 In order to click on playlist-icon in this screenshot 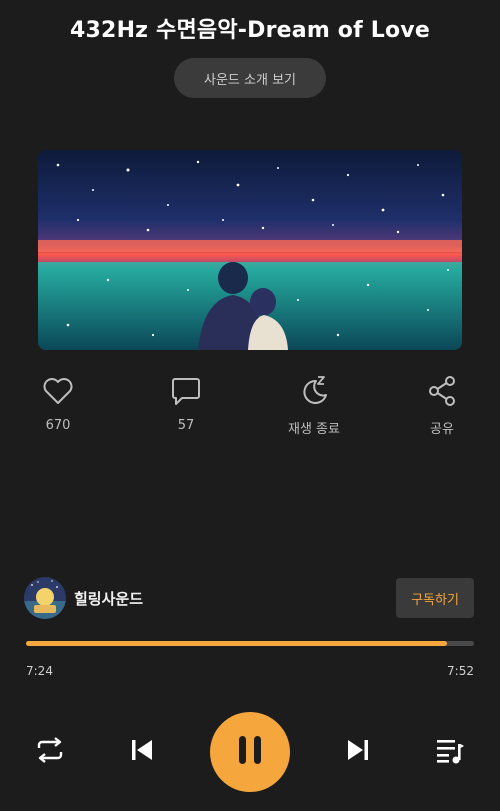, I will do `click(450, 752)`.